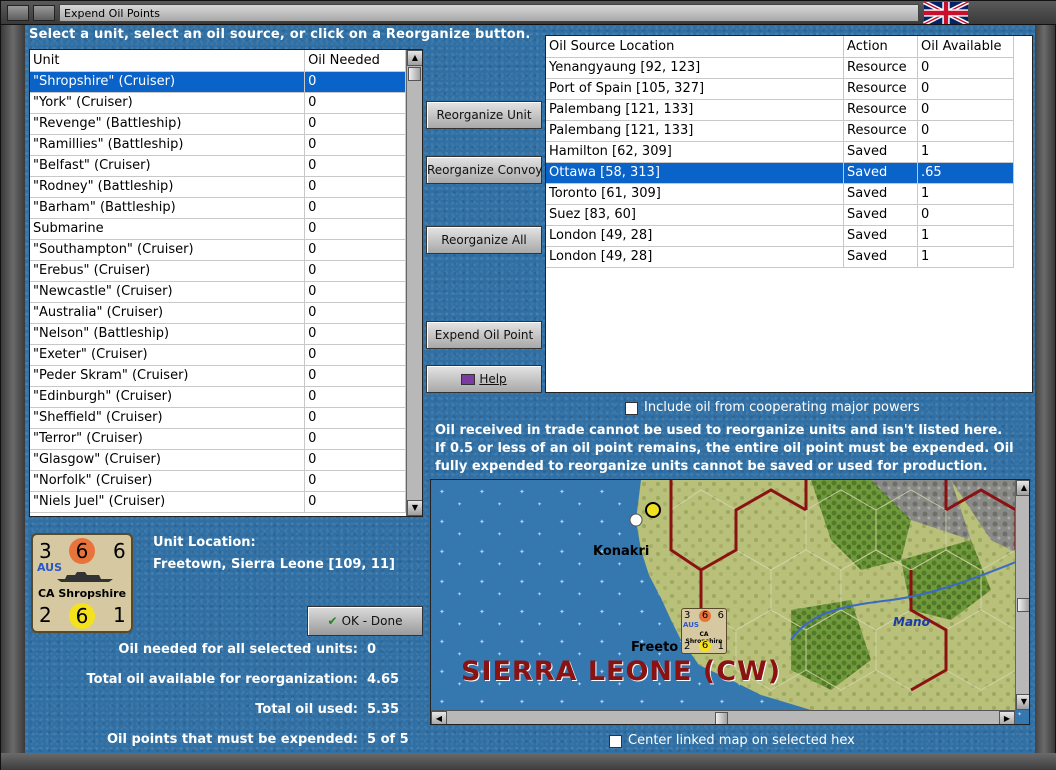  What do you see at coordinates (168, 334) in the screenshot?
I see `unit-name-cell: "Nelson" (Battleship)` at bounding box center [168, 334].